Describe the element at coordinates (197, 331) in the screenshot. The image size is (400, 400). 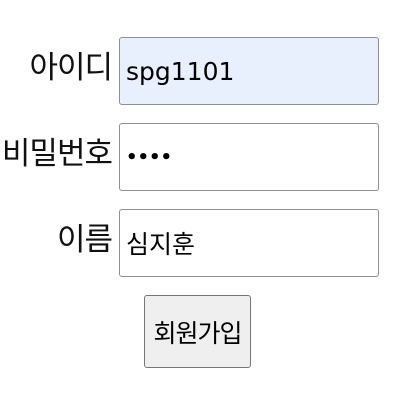
I see `signup-button: 회원가입` at that location.